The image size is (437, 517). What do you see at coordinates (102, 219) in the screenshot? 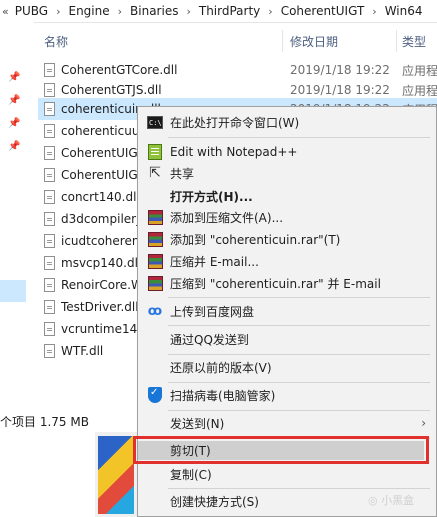
I see `file-name: d3dcompiler_` at bounding box center [102, 219].